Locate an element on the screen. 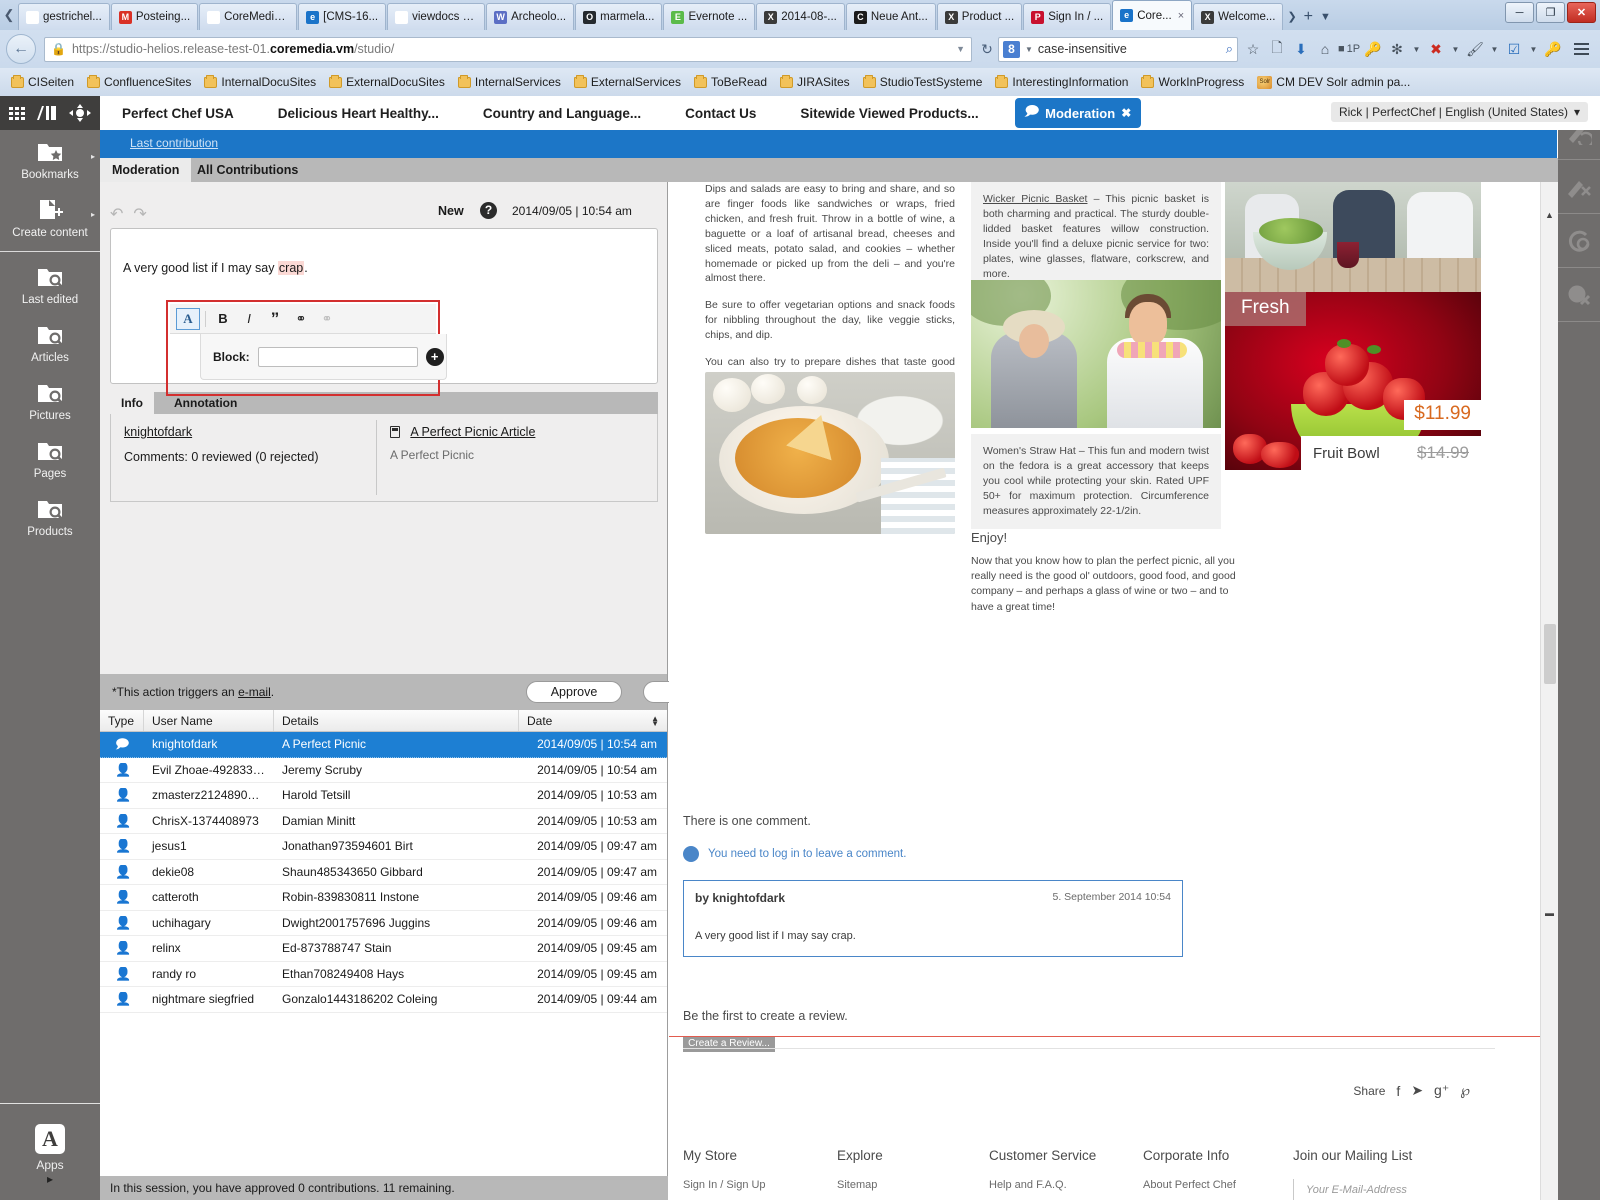 Image resolution: width=1600 pixels, height=1200 pixels. withdraw-icon is located at coordinates (1579, 295).